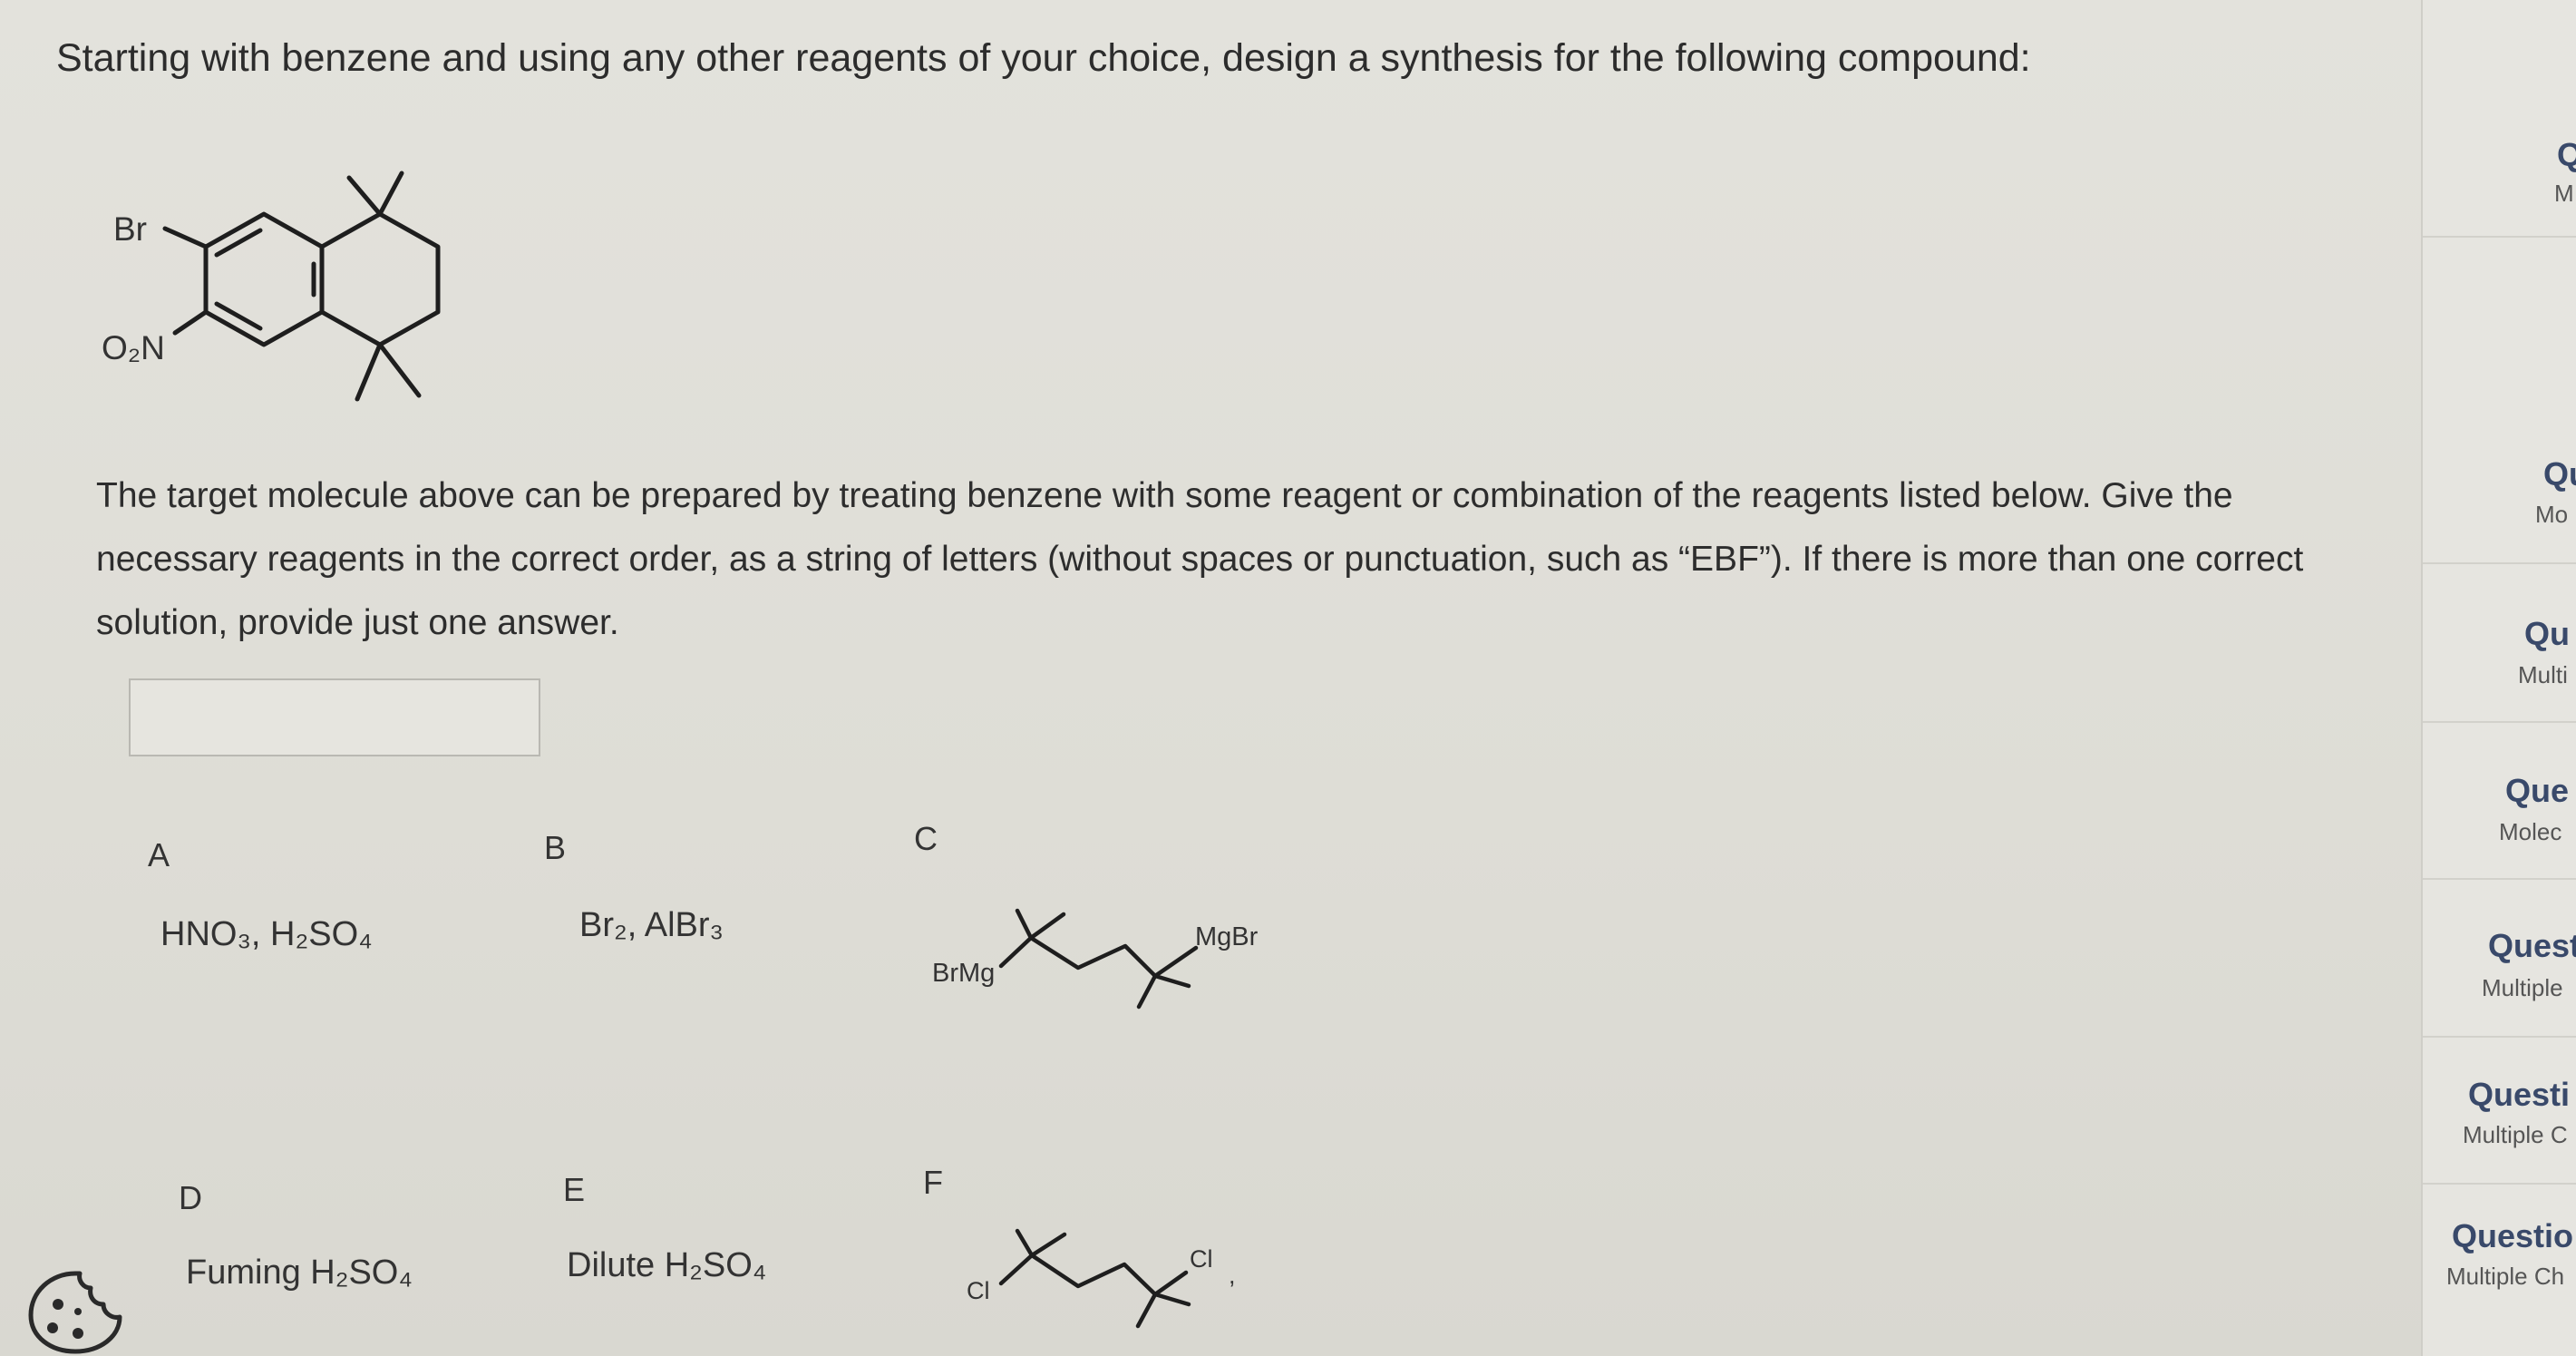 This screenshot has height=1356, width=2576. I want to click on sidebar-question-2-sub: Mo, so click(2552, 514).